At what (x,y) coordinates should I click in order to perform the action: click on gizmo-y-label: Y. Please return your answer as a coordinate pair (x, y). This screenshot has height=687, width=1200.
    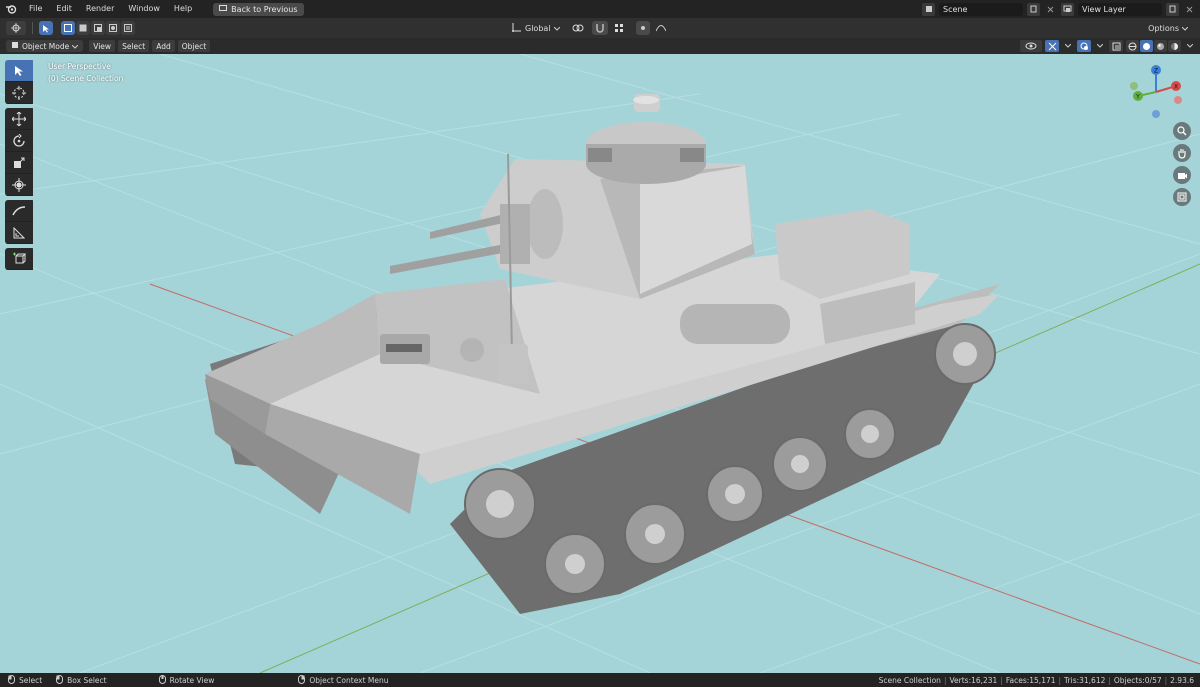
    Looking at the image, I should click on (1137, 97).